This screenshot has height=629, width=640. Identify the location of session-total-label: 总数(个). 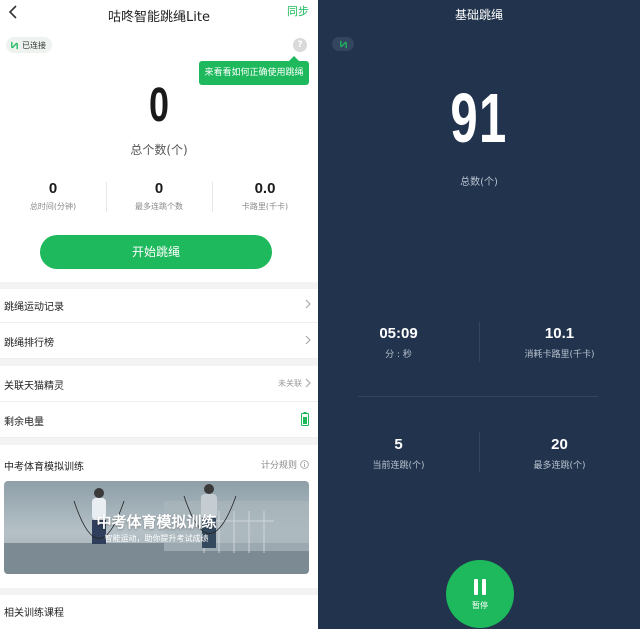
(479, 182).